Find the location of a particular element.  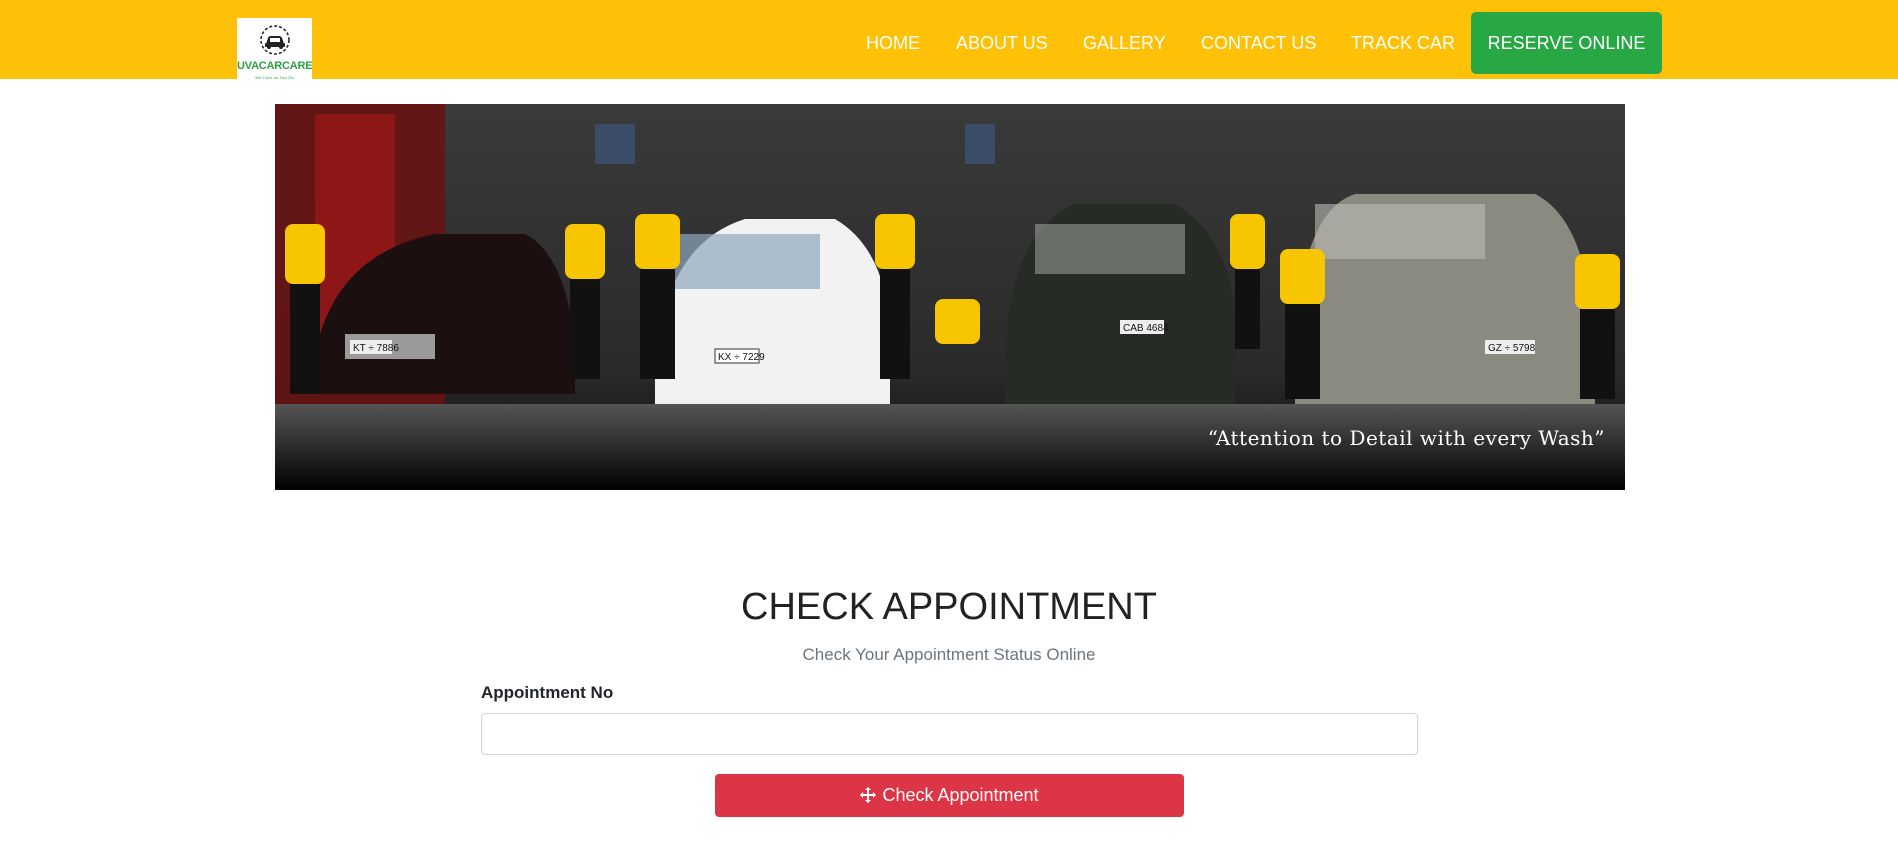

nav-home: HOME is located at coordinates (893, 43).